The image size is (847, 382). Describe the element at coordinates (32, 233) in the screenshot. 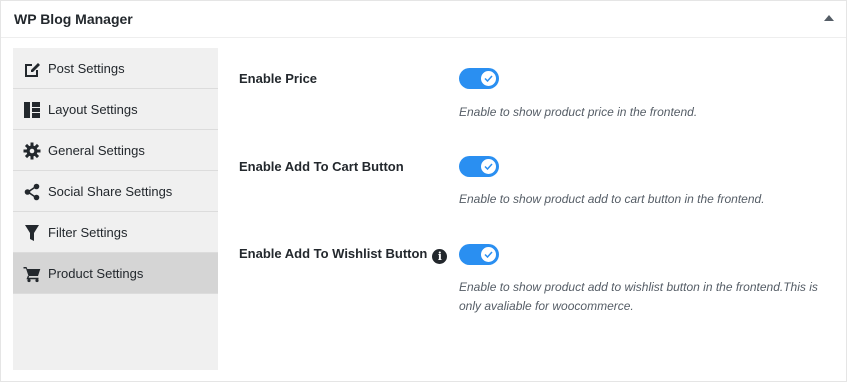

I see `filter-icon` at that location.